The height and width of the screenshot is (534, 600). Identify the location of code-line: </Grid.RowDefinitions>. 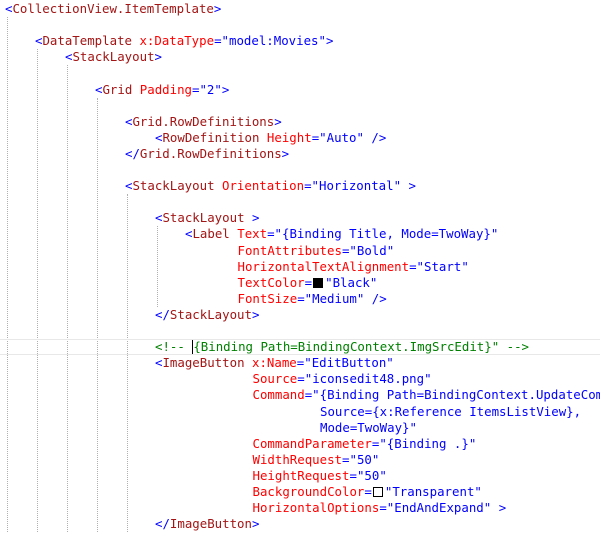
(144, 154).